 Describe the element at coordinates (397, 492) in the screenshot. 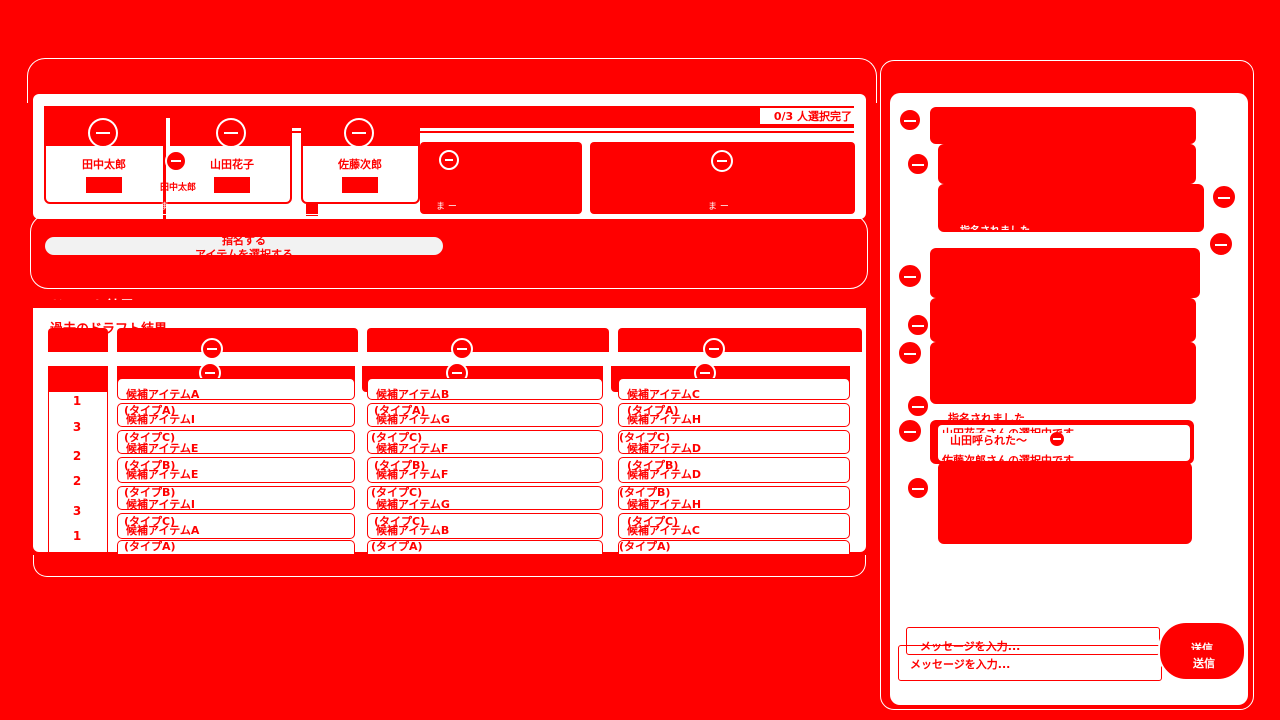

I see `item-type: (タイプC)` at that location.